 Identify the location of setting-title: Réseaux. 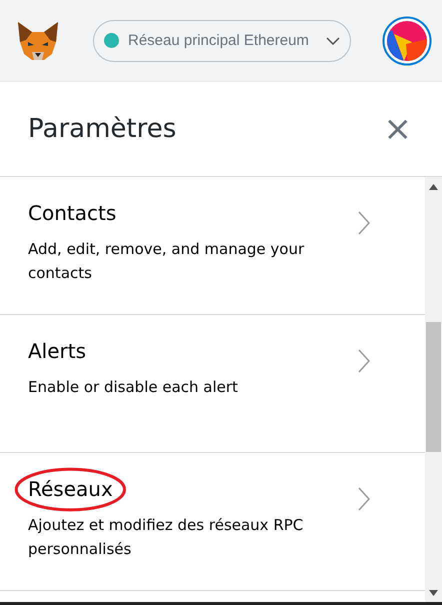
(70, 489).